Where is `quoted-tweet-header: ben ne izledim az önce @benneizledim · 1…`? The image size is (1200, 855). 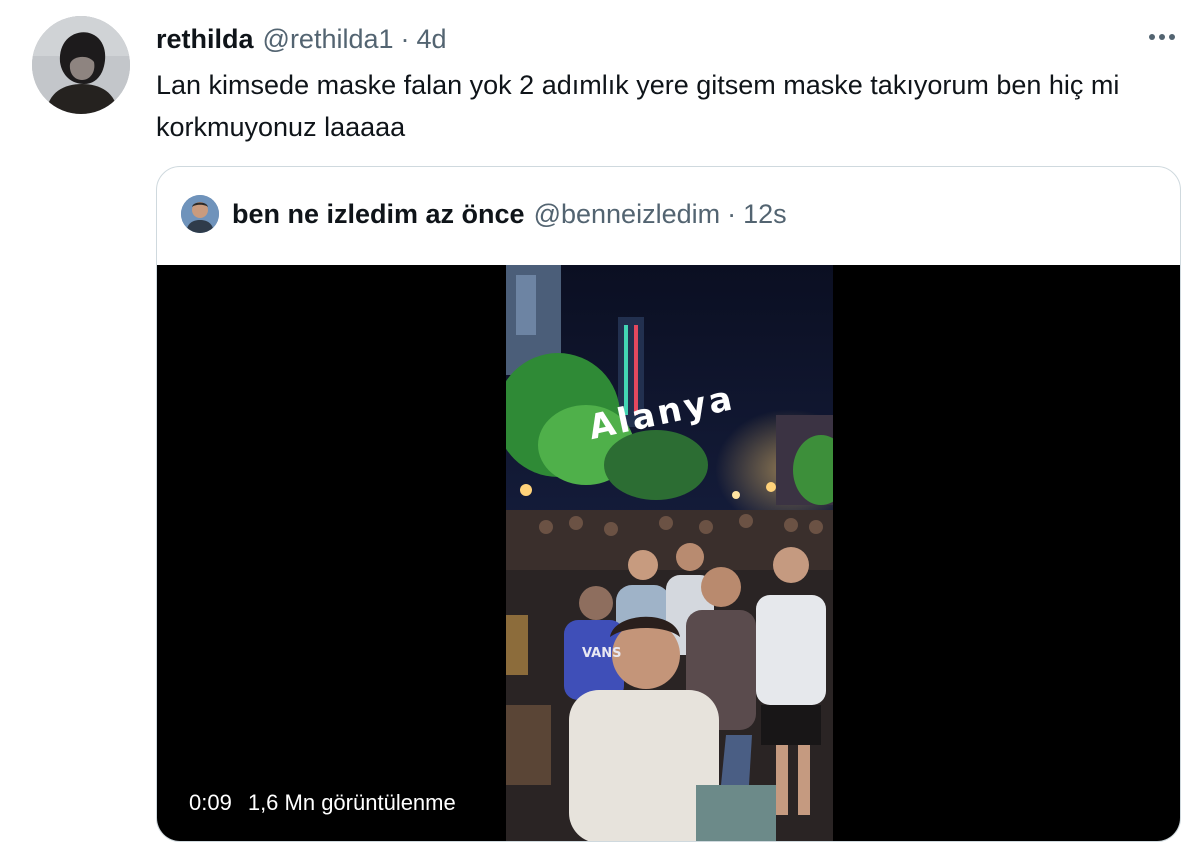
quoted-tweet-header: ben ne izledim az önce @benneizledim · 1… is located at coordinates (484, 214).